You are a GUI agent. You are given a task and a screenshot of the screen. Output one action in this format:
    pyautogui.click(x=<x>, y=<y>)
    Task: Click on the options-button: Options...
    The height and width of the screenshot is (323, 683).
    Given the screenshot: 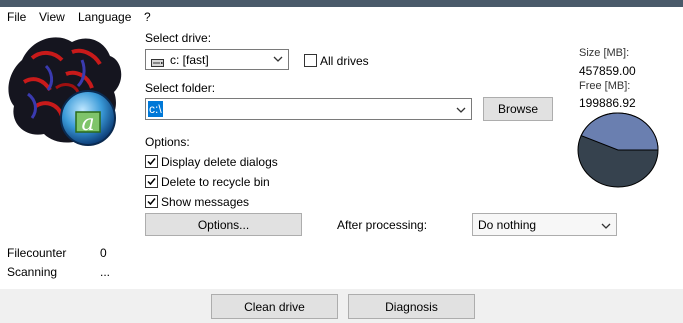 What is the action you would take?
    pyautogui.click(x=223, y=224)
    